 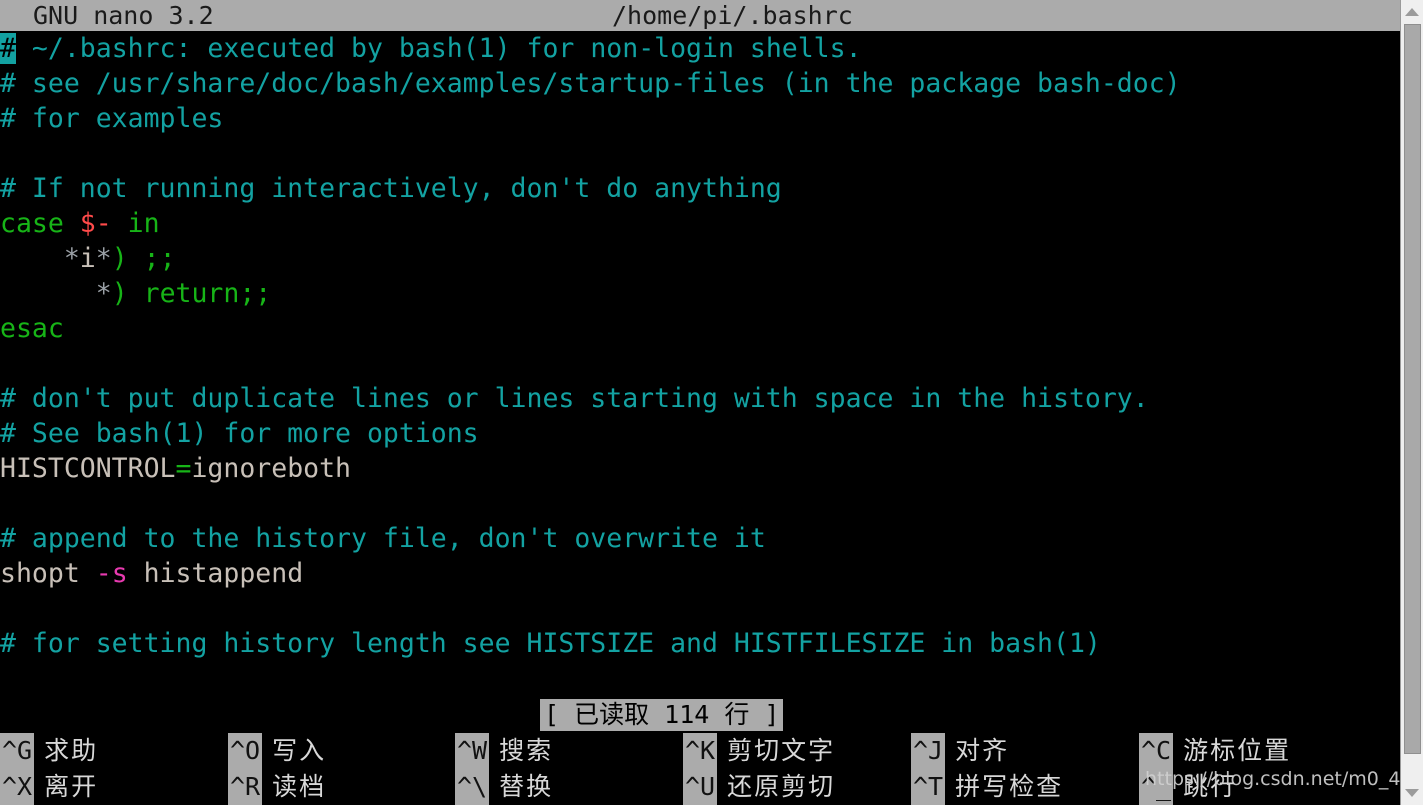 I want to click on code-line: *i*) ;;, so click(x=88, y=258).